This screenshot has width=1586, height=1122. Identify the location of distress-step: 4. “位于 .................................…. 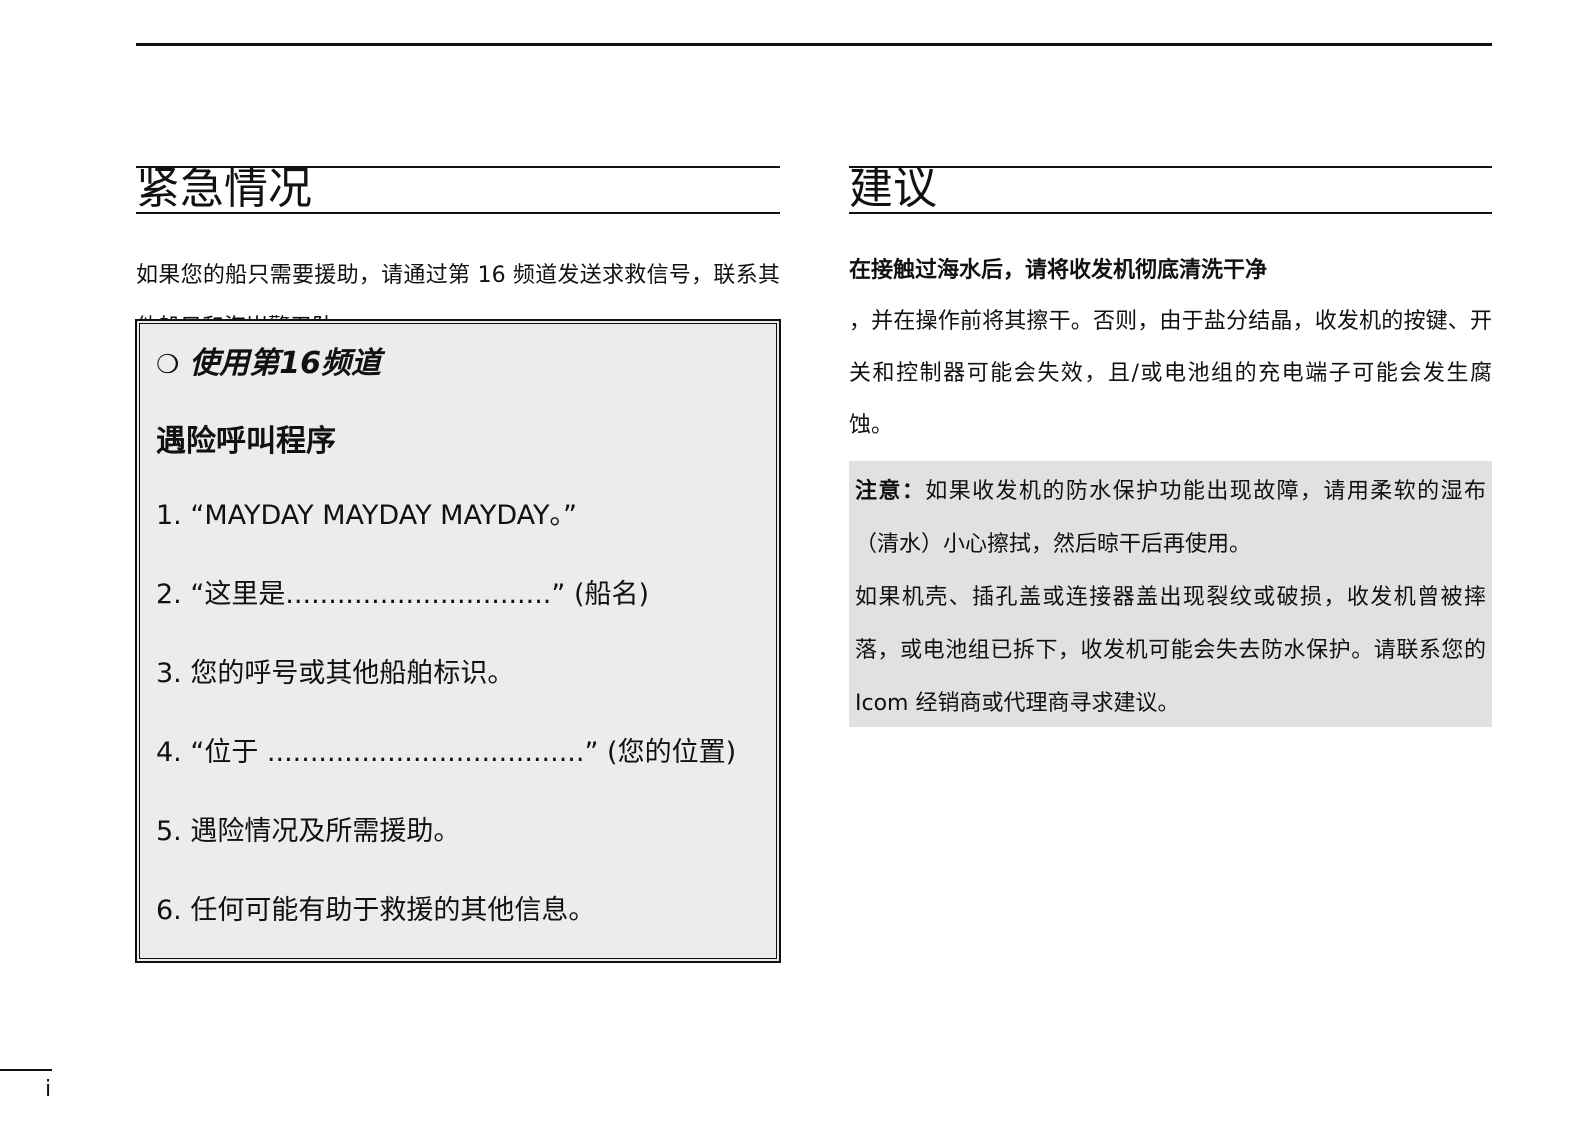
(446, 752).